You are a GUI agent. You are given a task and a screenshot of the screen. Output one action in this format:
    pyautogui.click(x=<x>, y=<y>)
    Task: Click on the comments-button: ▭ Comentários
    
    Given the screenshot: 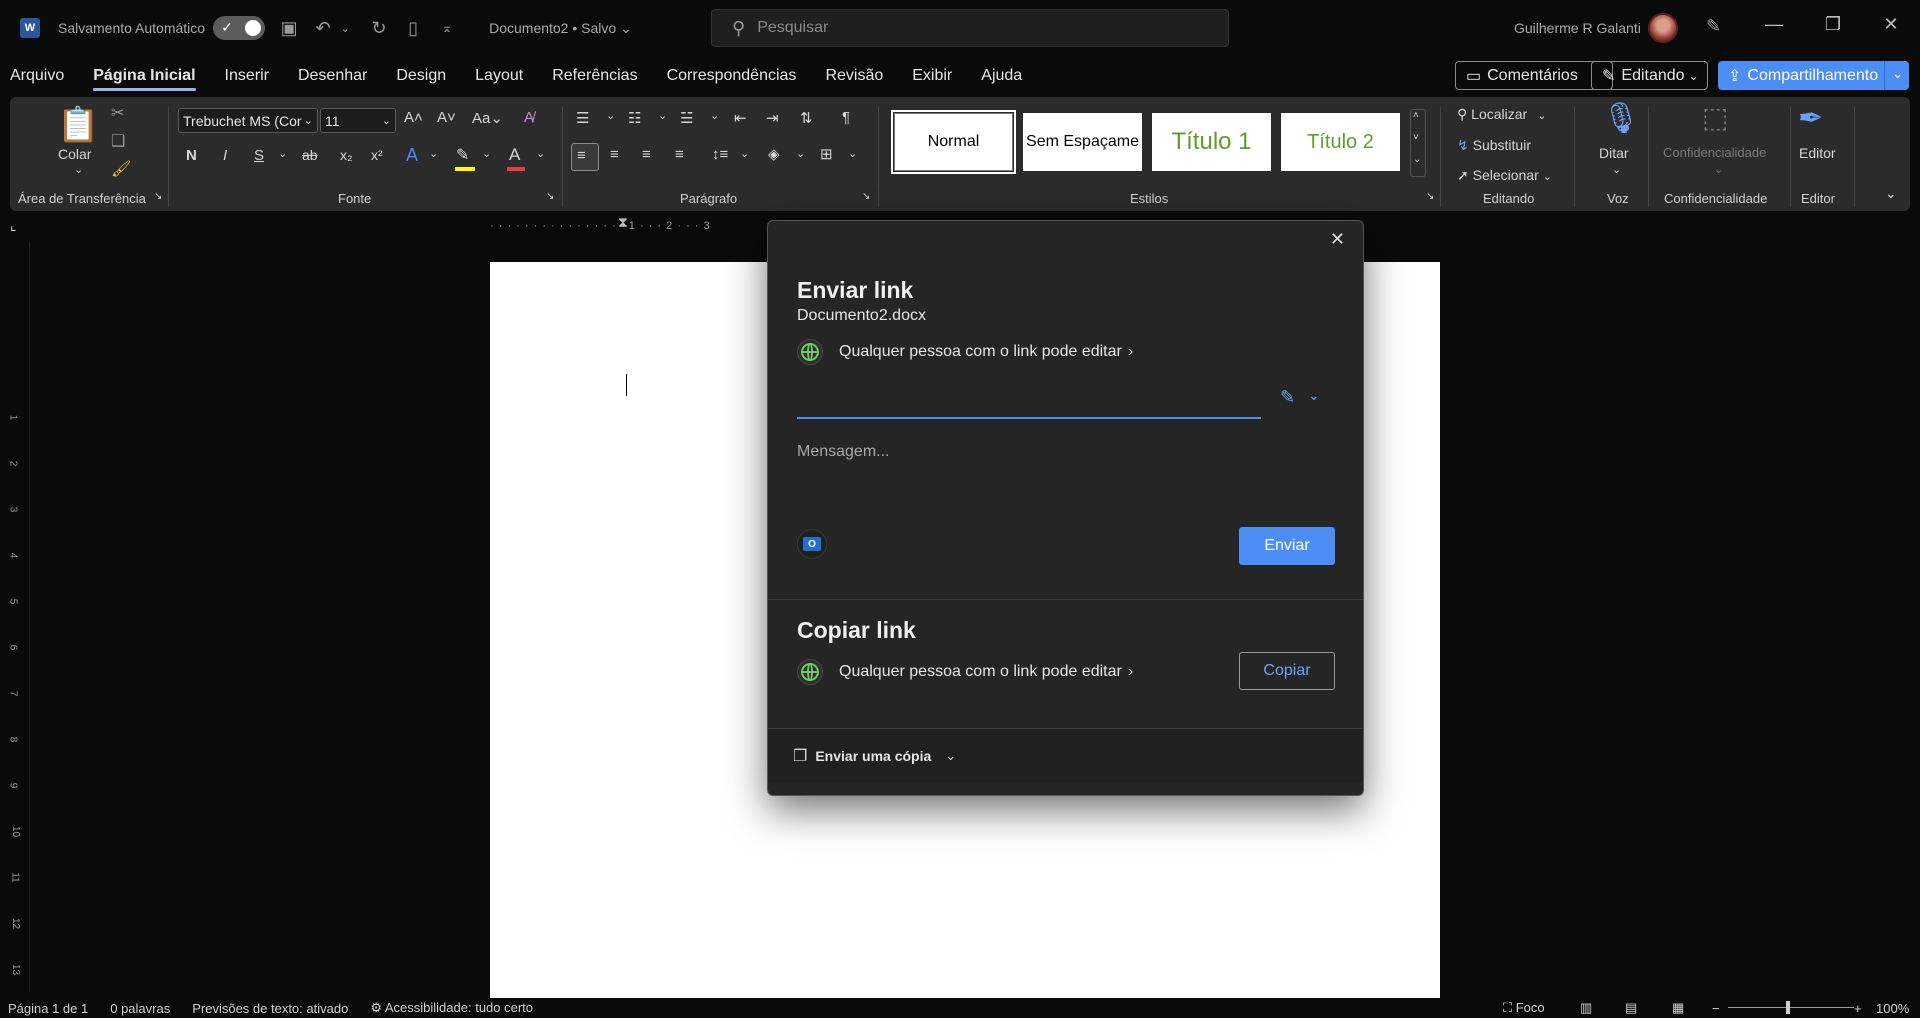 What is the action you would take?
    pyautogui.click(x=1534, y=75)
    